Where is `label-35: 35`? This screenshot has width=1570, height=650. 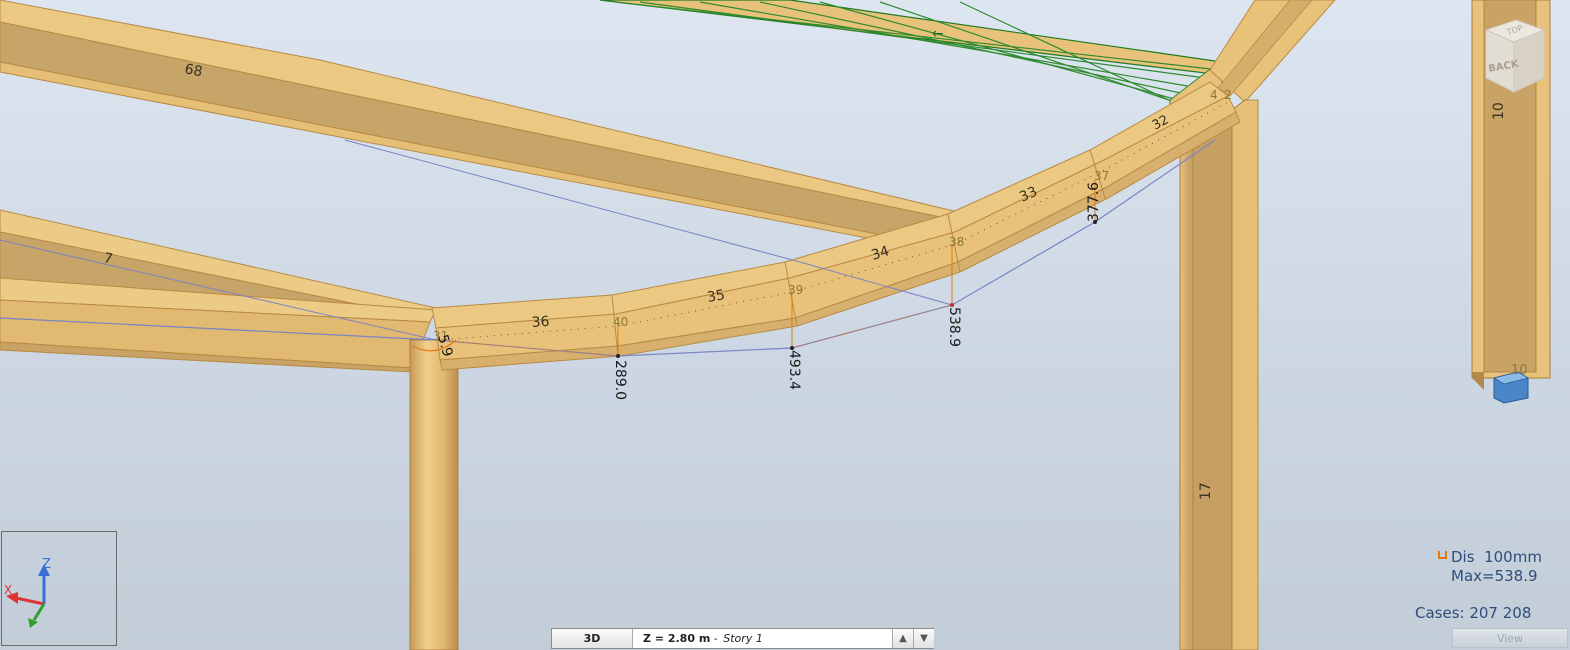 label-35: 35 is located at coordinates (716, 296).